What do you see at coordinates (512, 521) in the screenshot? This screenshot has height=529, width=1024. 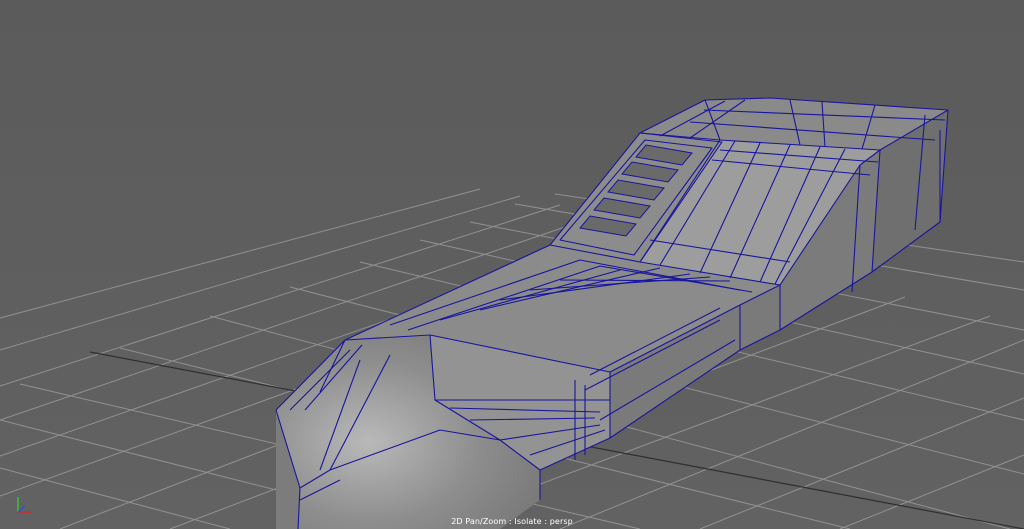 I see `viewport-status-label: 2D Pan/Zoom : Isolate : persp` at bounding box center [512, 521].